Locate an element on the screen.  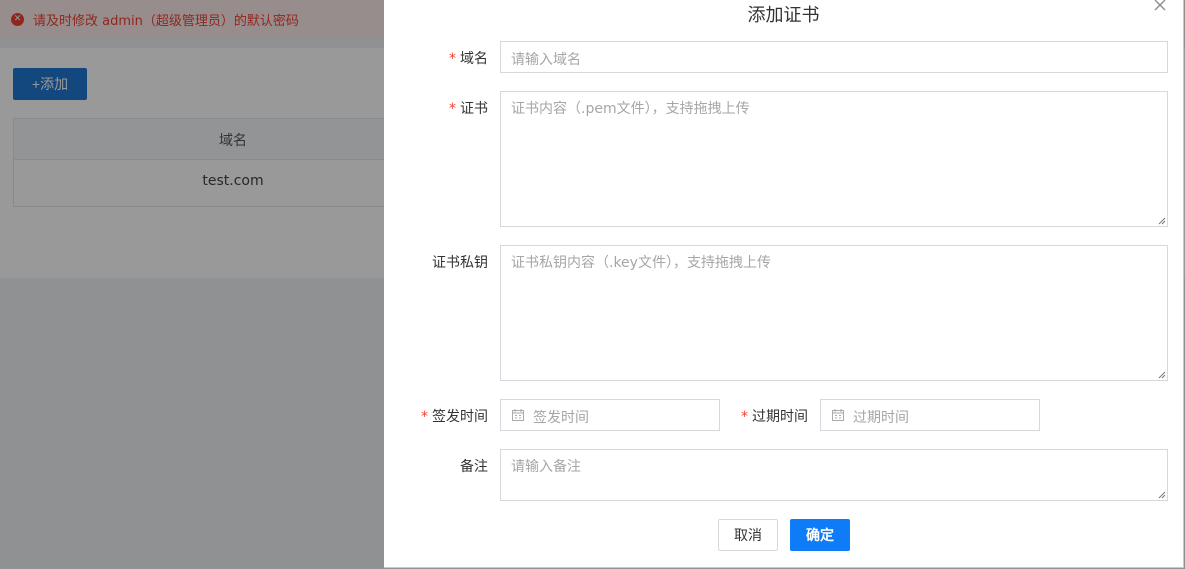
remark-placeholder: 请输入备注 is located at coordinates (546, 467).